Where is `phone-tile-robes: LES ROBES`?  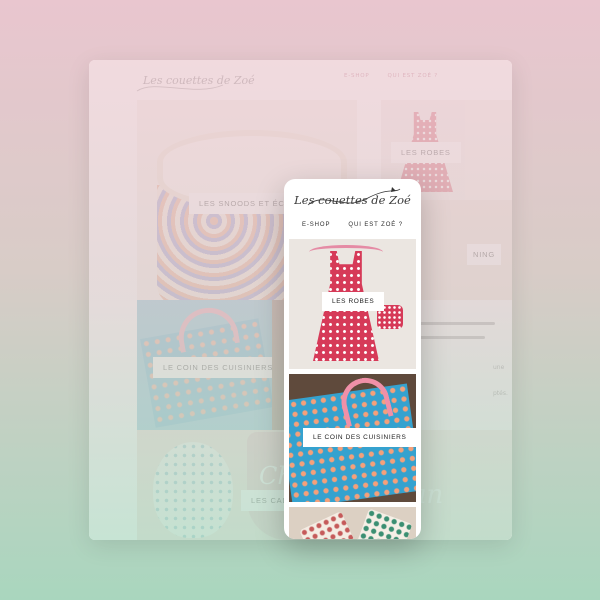
phone-tile-robes: LES ROBES is located at coordinates (352, 304).